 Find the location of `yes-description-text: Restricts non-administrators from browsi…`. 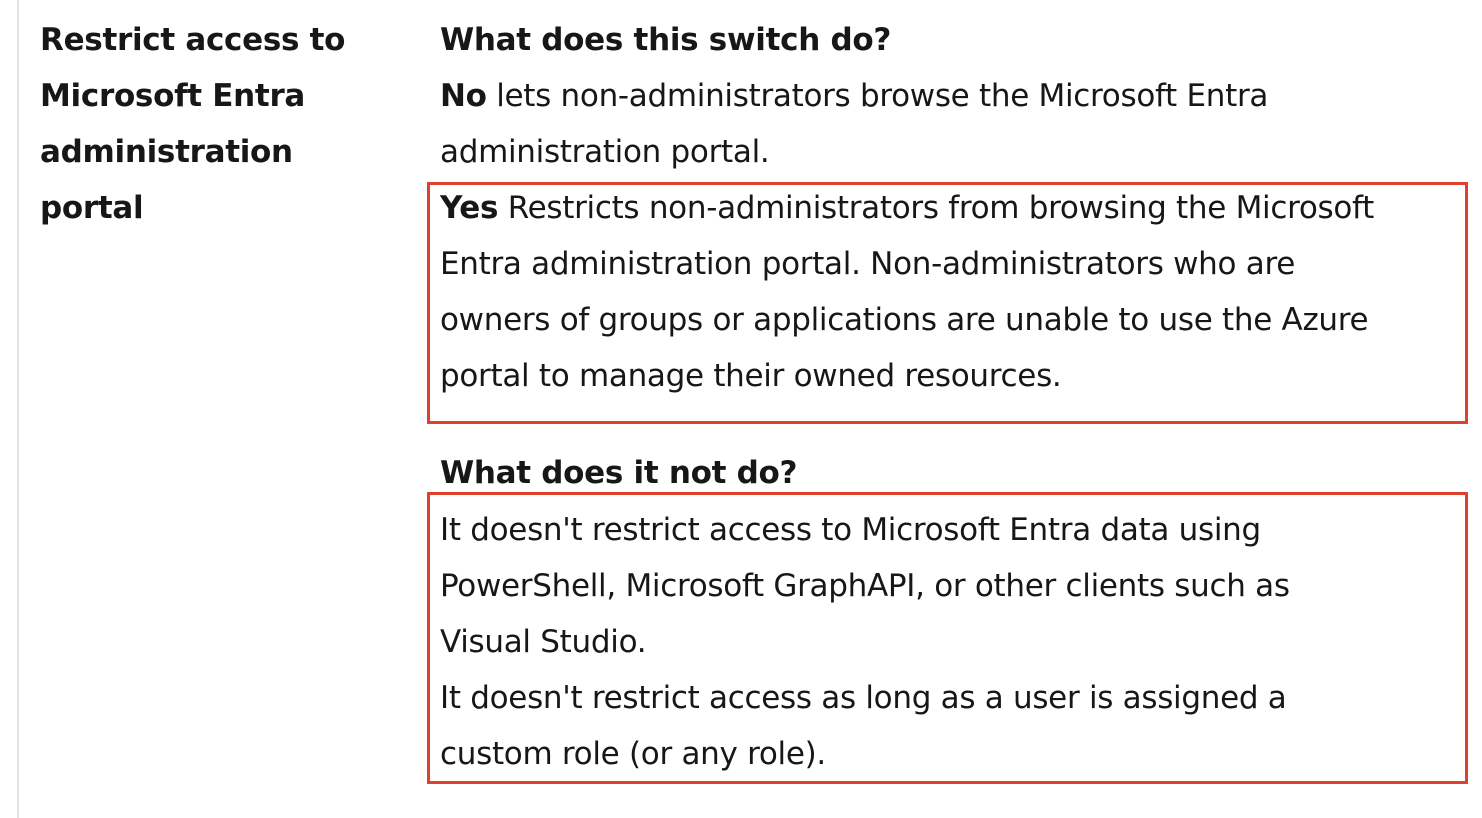

yes-description-text: Restricts non-administrators from browsi… is located at coordinates (936, 208).